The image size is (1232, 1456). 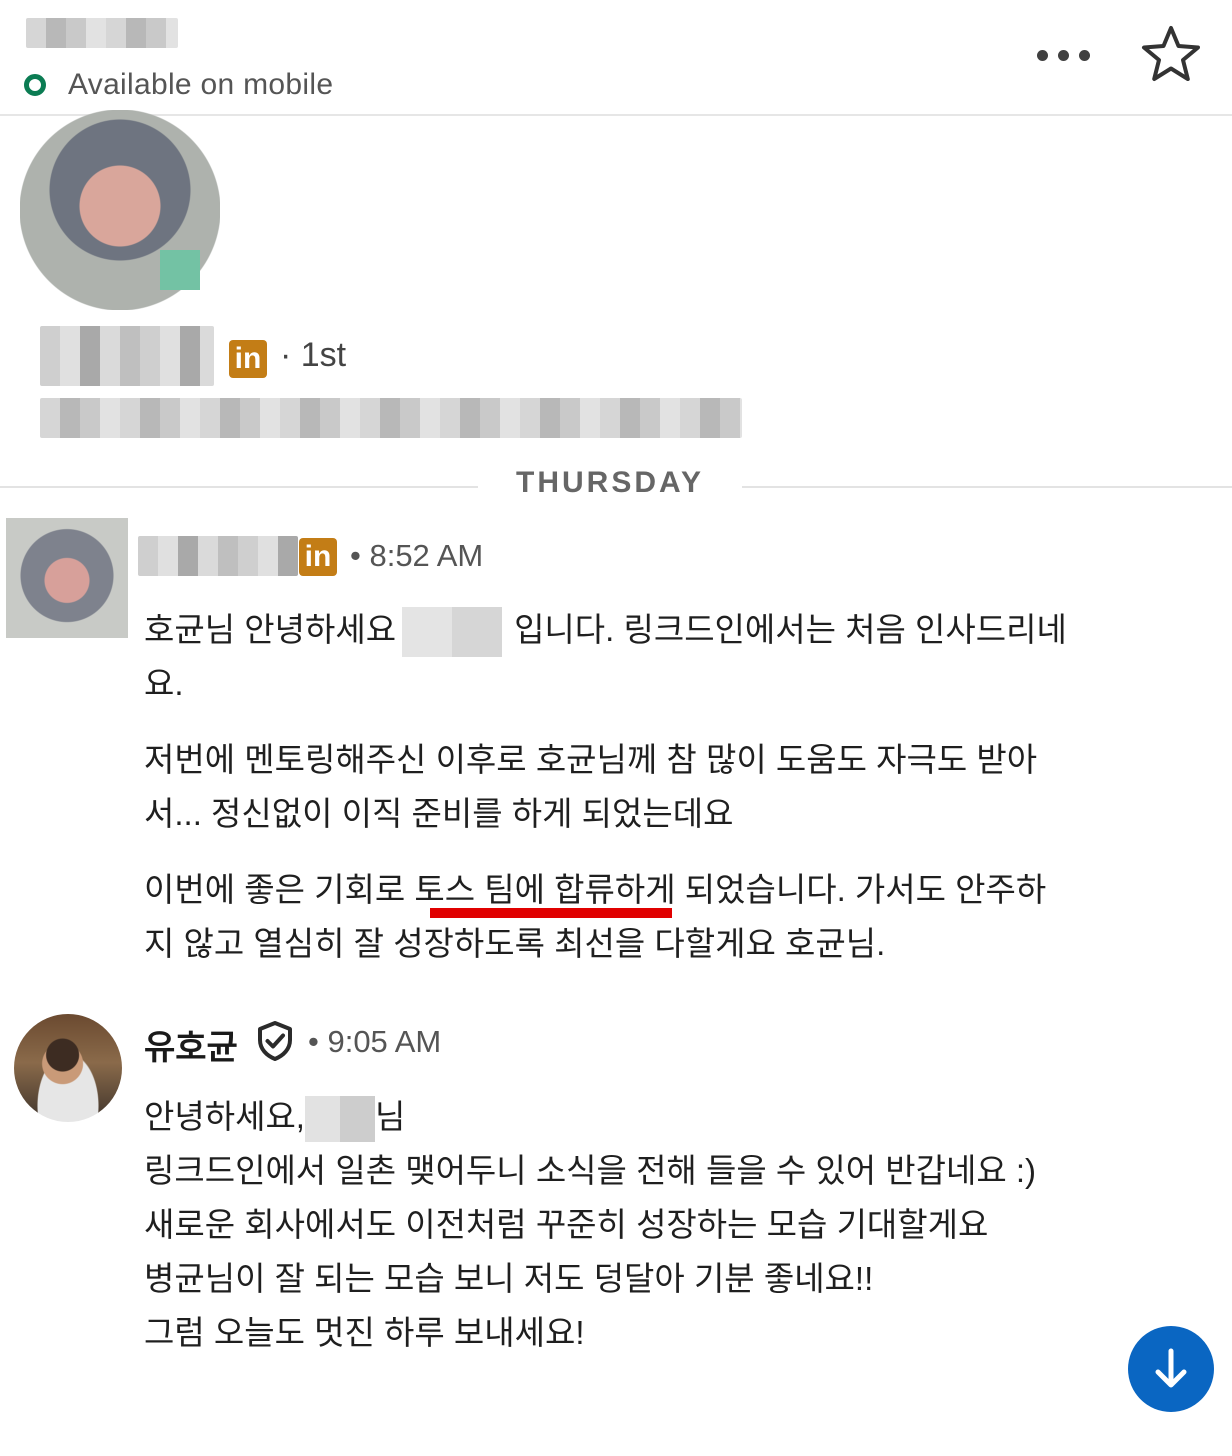 I want to click on connection-degree: · 1st, so click(x=313, y=355).